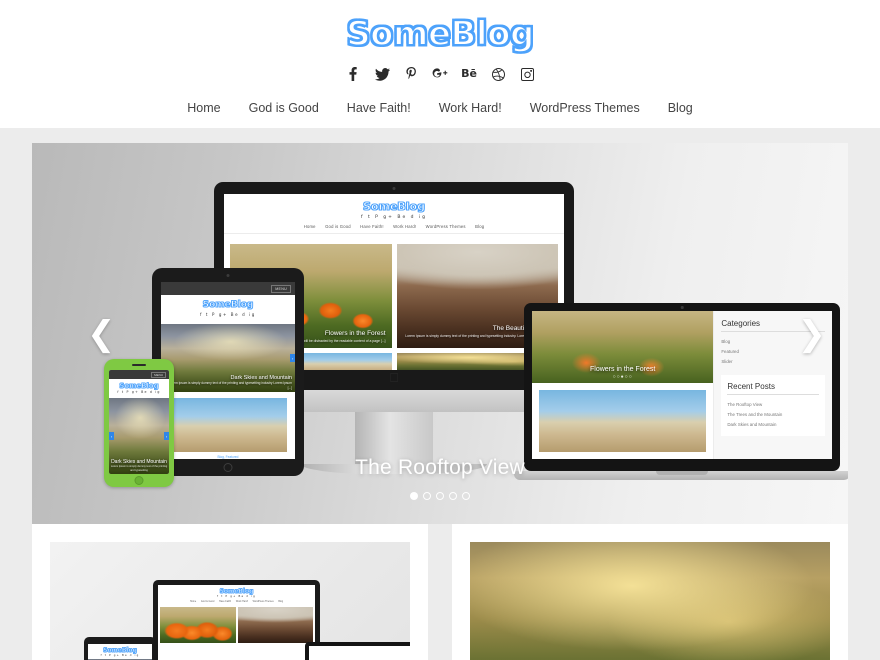 Image resolution: width=880 pixels, height=660 pixels. Describe the element at coordinates (411, 74) in the screenshot. I see `pinterest-icon` at that location.